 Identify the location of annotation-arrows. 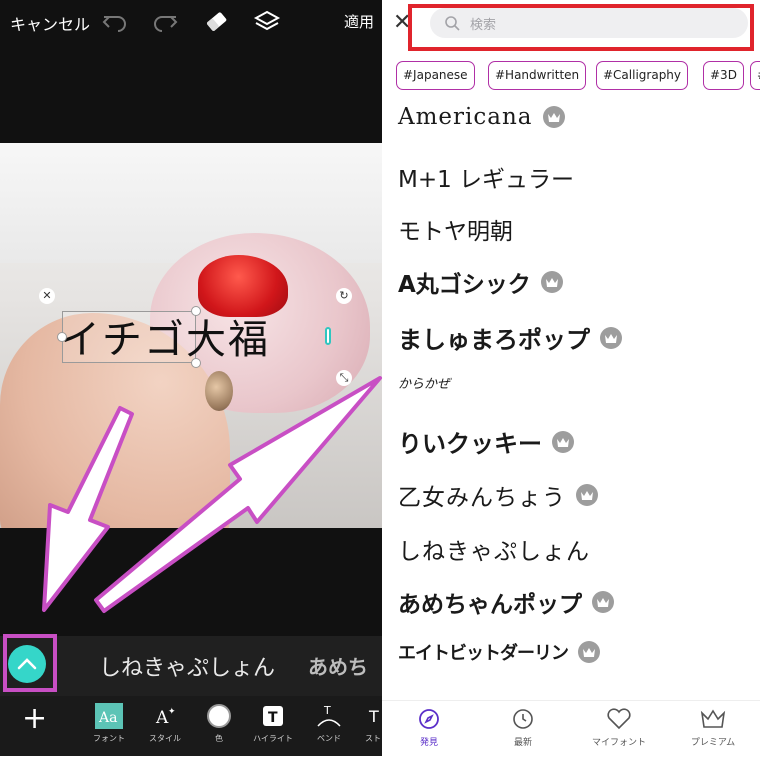
(212, 494).